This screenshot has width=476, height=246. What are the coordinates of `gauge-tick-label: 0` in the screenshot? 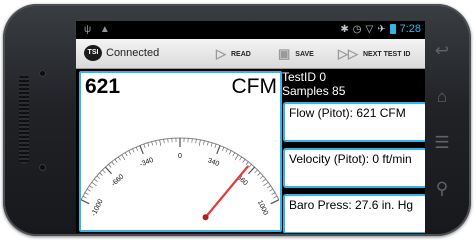 It's located at (180, 156).